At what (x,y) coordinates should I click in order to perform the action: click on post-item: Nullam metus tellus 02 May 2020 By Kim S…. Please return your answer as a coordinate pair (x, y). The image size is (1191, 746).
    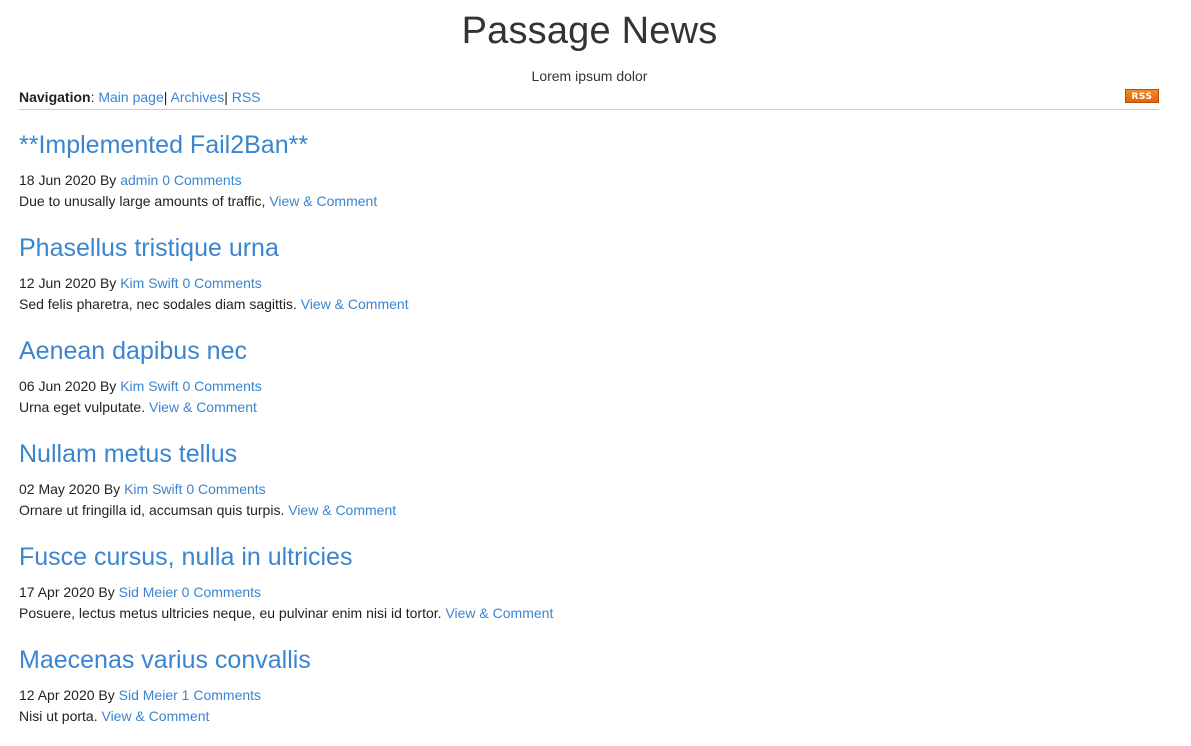
    Looking at the image, I should click on (589, 488).